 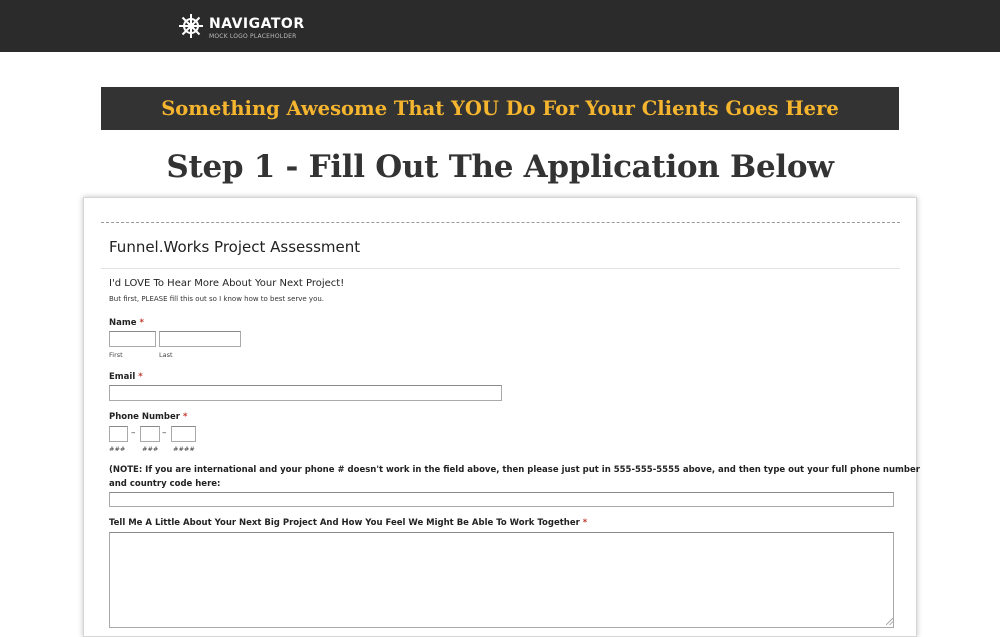 I want to click on logo-subtitle: MOCK LOGO PLACEHOLDER, so click(x=253, y=36).